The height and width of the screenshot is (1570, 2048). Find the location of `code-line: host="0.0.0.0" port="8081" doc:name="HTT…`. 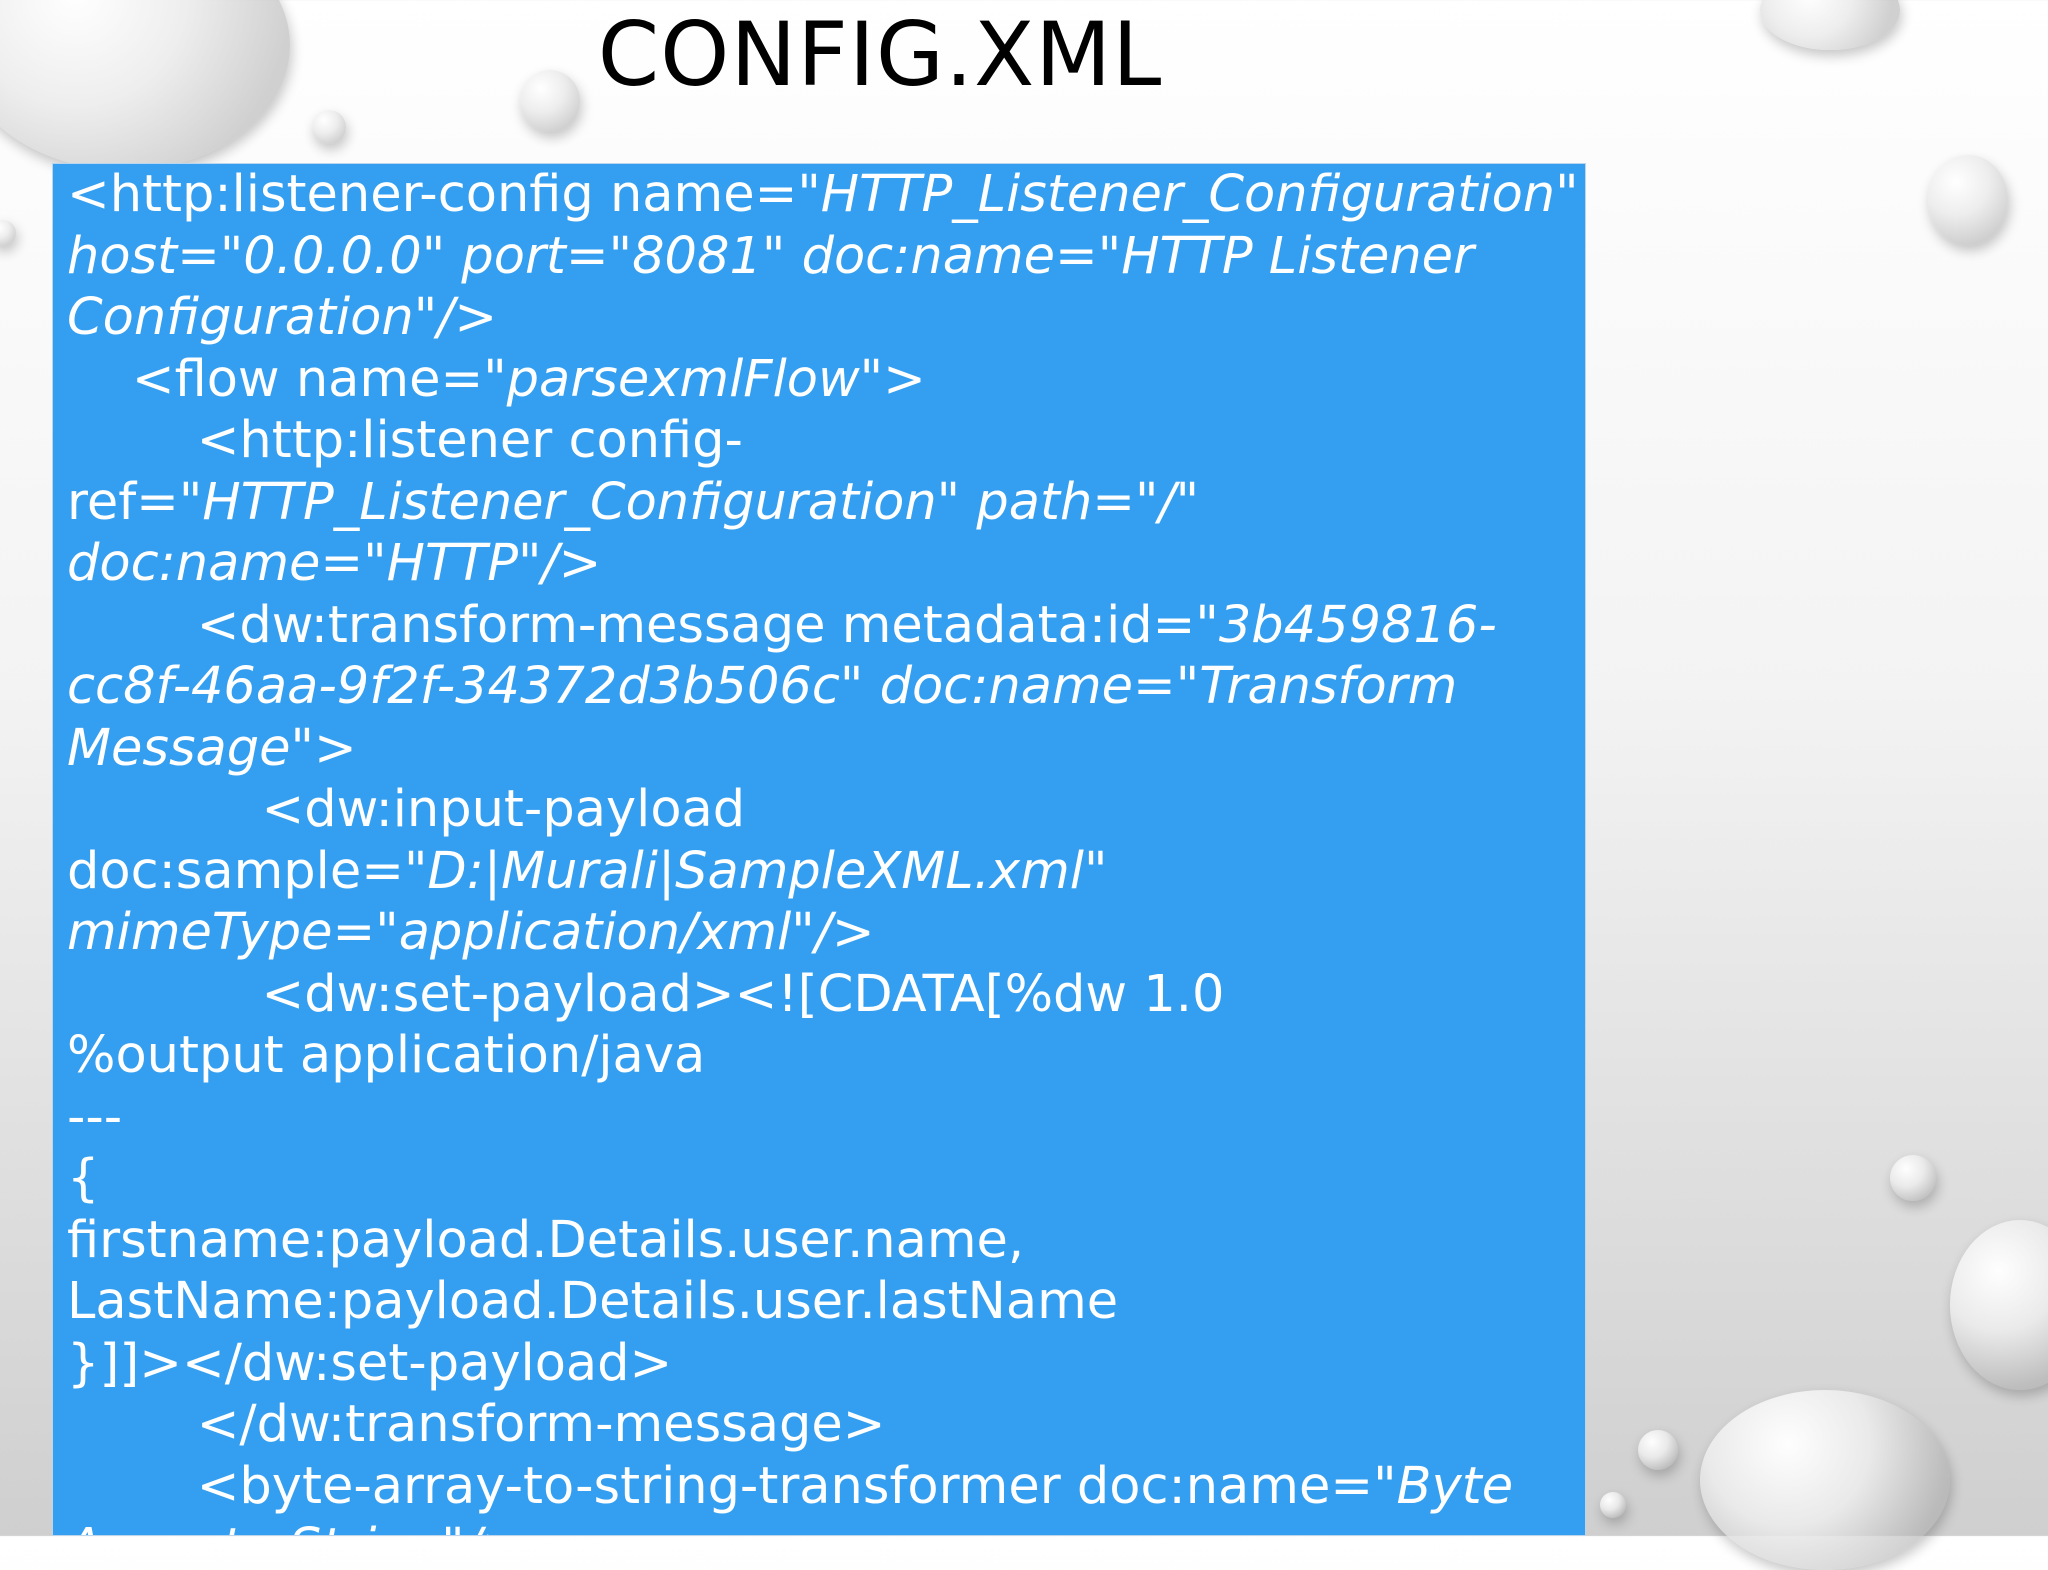

code-line: host="0.0.0.0" port="8081" doc:name="HTT… is located at coordinates (826, 257).